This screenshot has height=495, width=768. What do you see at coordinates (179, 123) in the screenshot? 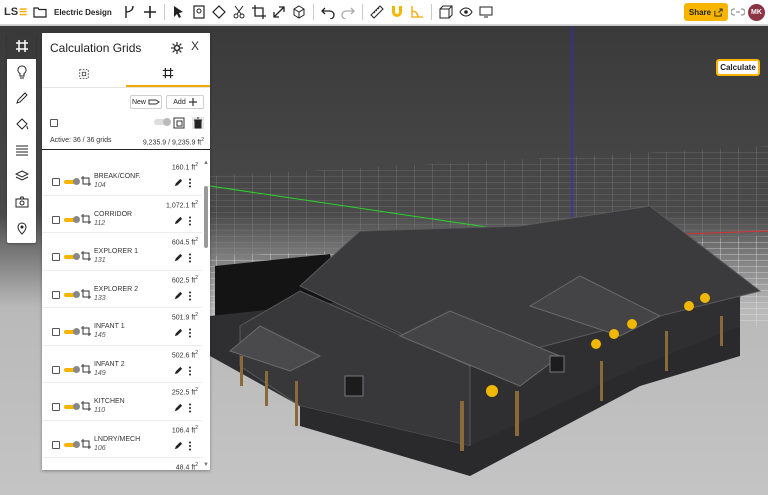
I see `copy-icon` at bounding box center [179, 123].